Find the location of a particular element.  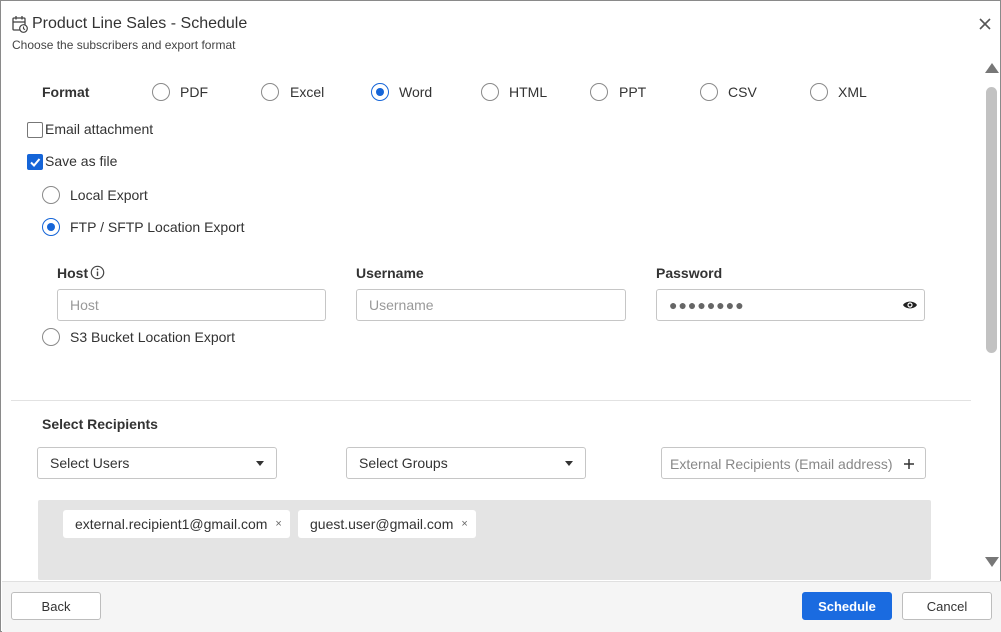

host-input is located at coordinates (191, 305).